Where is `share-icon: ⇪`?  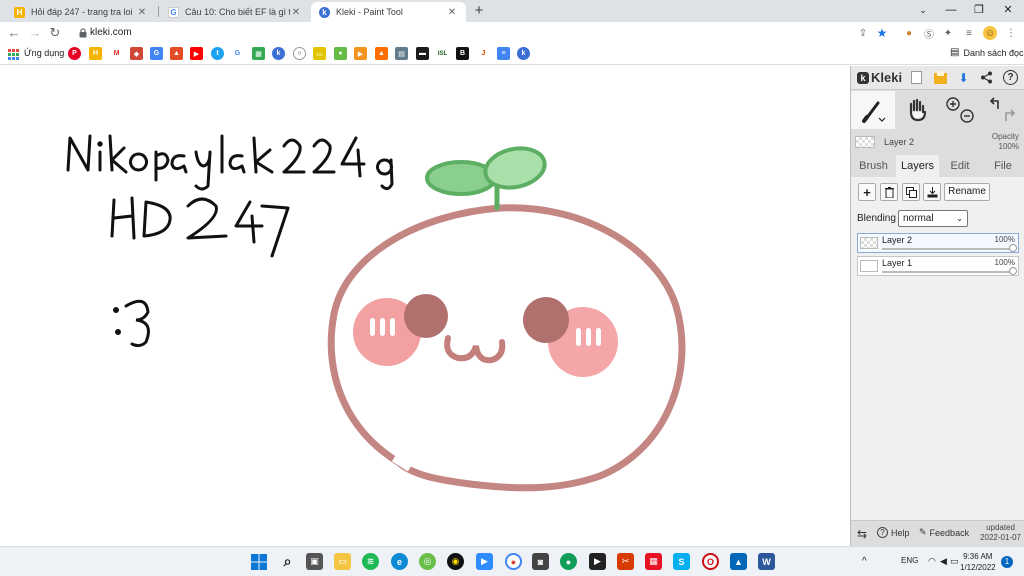 share-icon: ⇪ is located at coordinates (863, 33).